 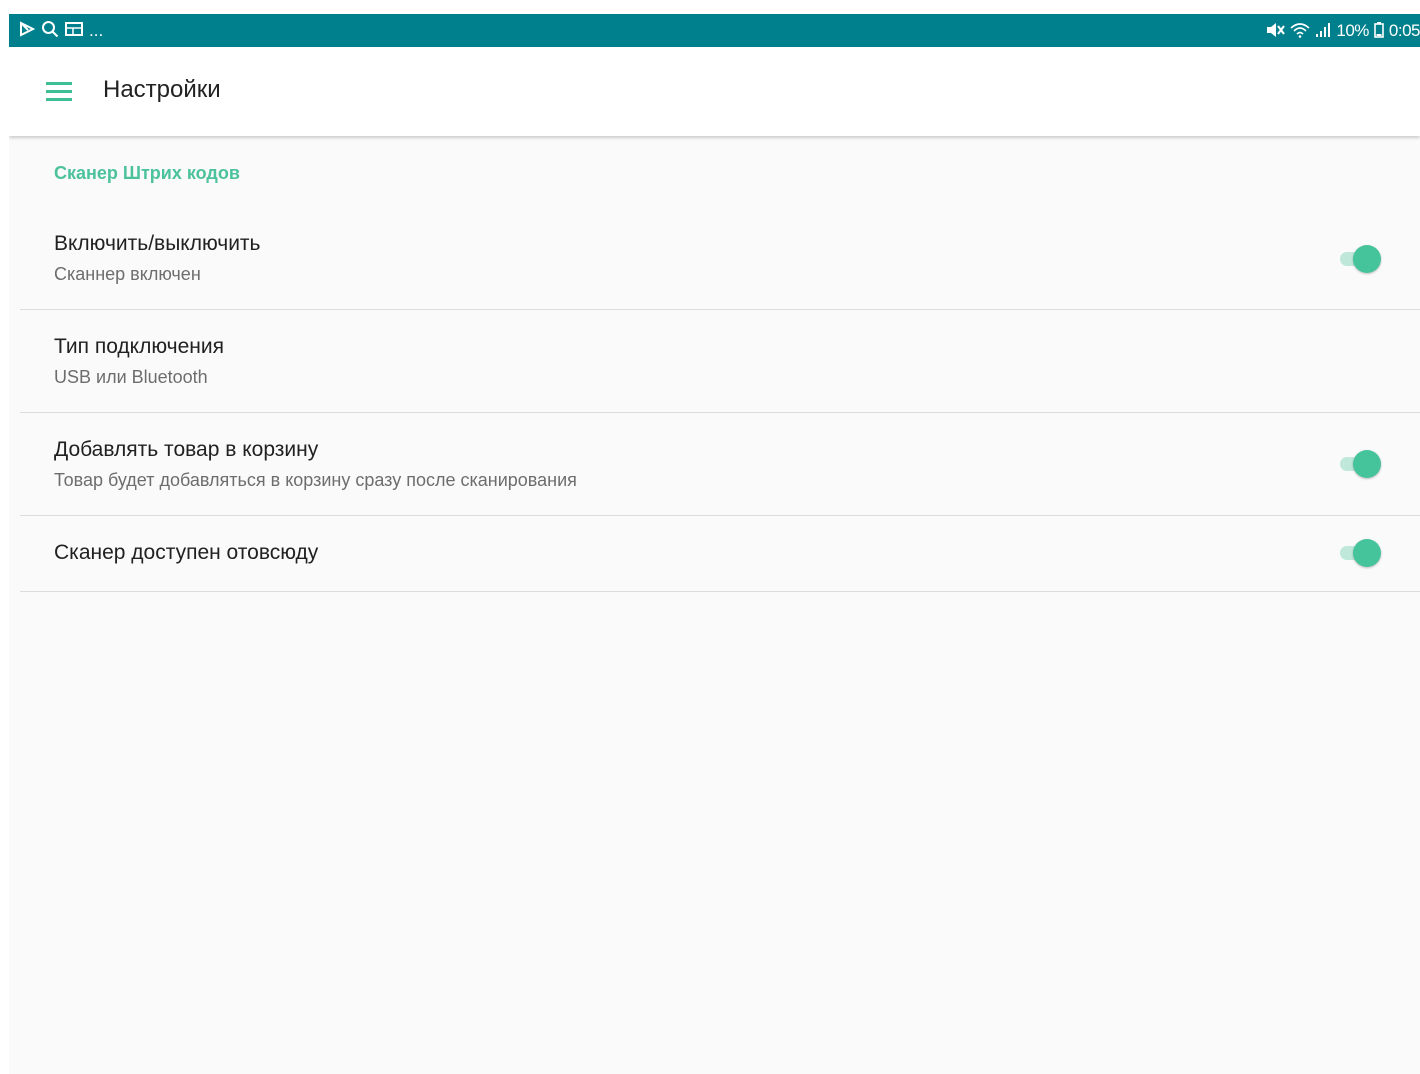 What do you see at coordinates (131, 377) in the screenshot?
I see `pref-summary: USB или Bluetooth` at bounding box center [131, 377].